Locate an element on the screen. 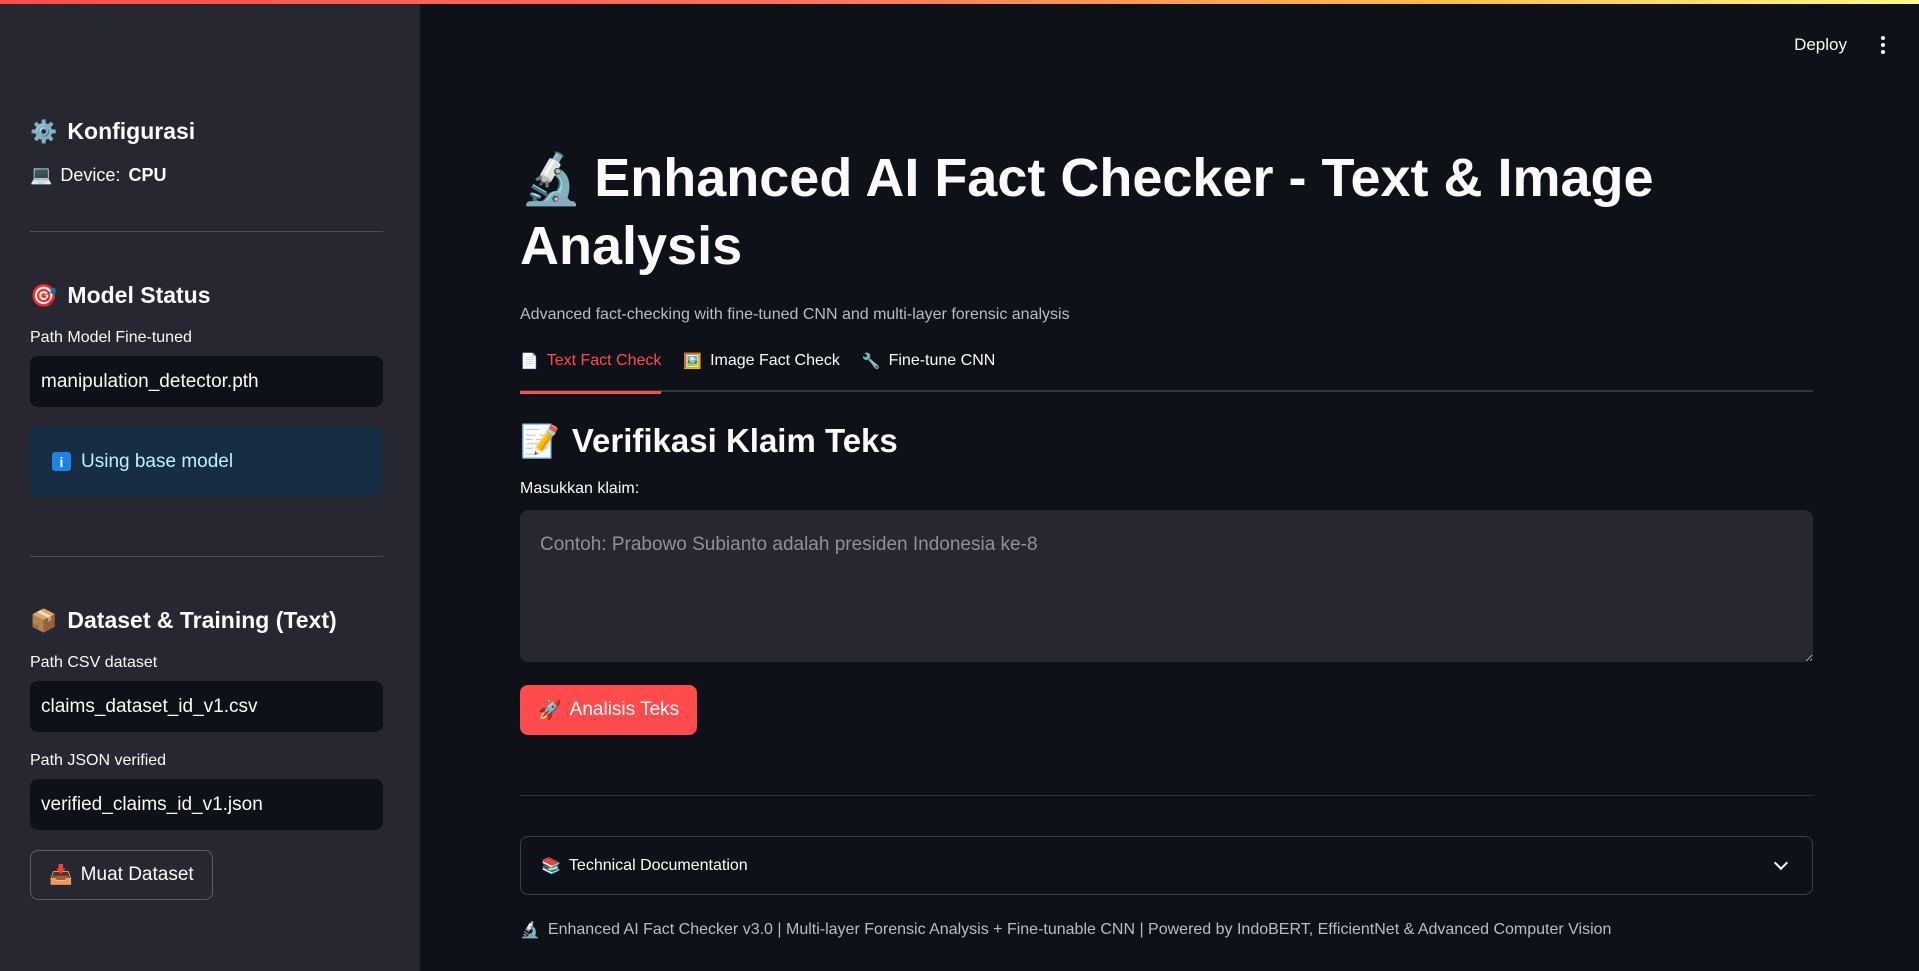 This screenshot has height=971, width=1919. device-value: CPU is located at coordinates (147, 175).